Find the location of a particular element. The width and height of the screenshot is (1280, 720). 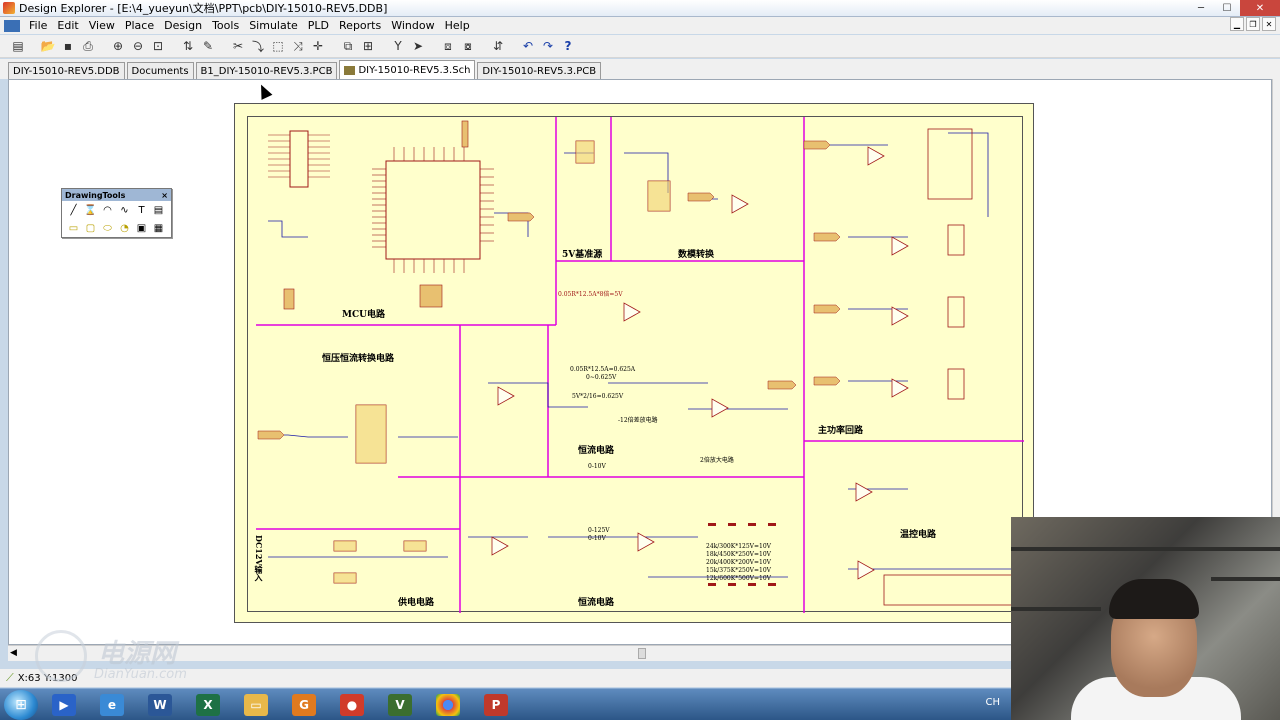

protel-icon: P is located at coordinates (496, 704).